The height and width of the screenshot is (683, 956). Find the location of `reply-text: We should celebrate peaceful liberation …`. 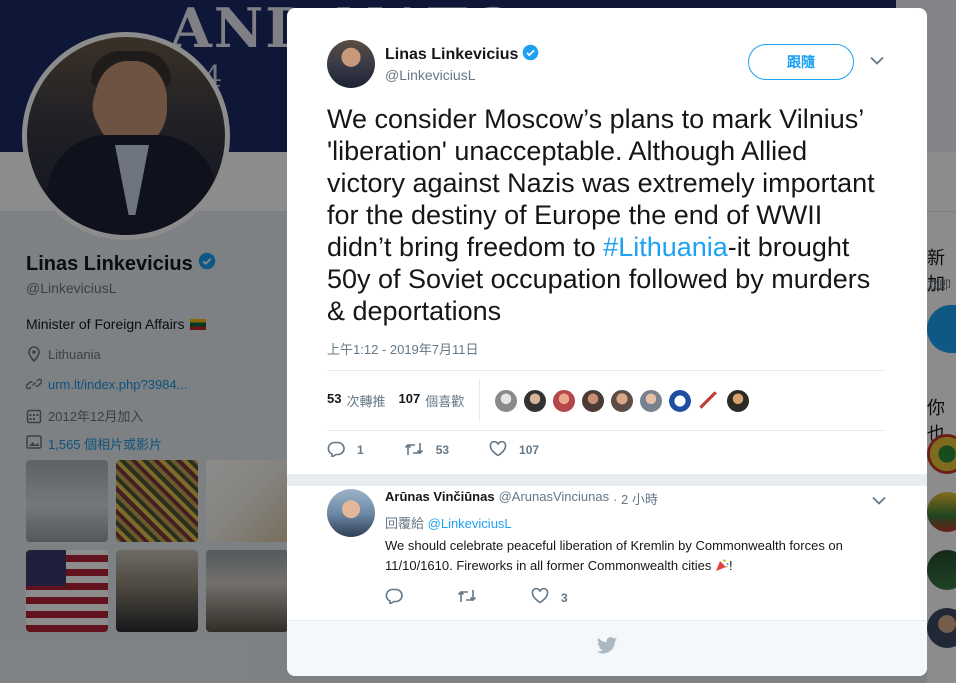

reply-text: We should celebrate peaceful liberation … is located at coordinates (614, 555).